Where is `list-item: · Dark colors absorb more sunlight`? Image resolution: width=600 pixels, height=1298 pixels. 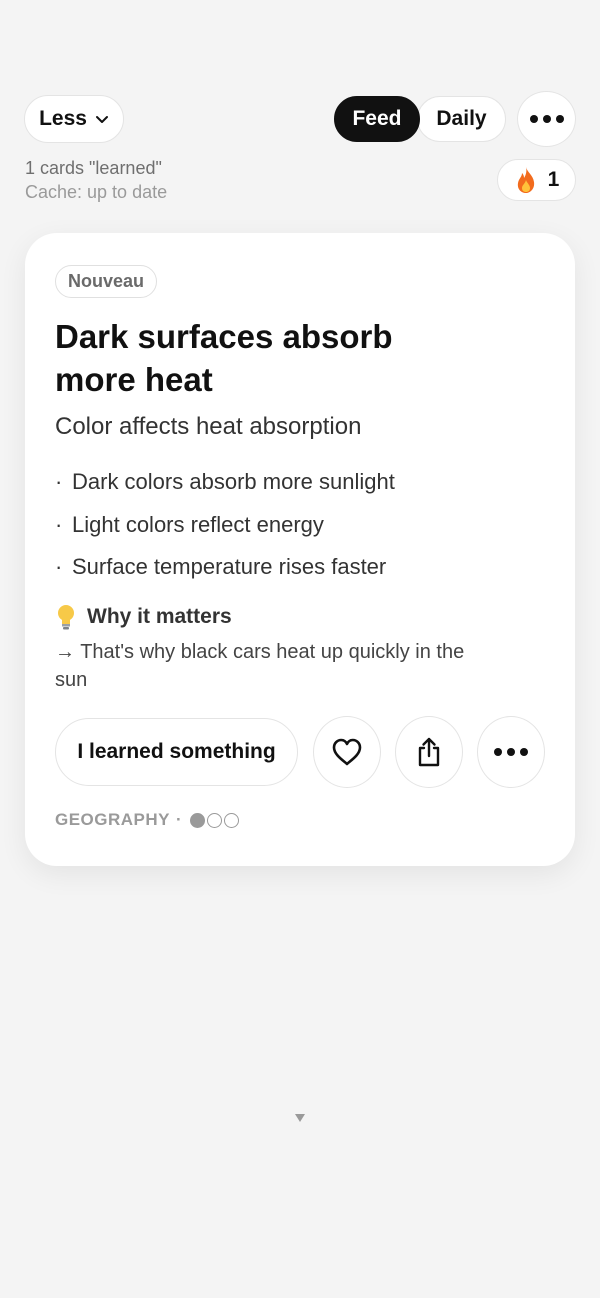 list-item: · Dark colors absorb more sunlight is located at coordinates (225, 481).